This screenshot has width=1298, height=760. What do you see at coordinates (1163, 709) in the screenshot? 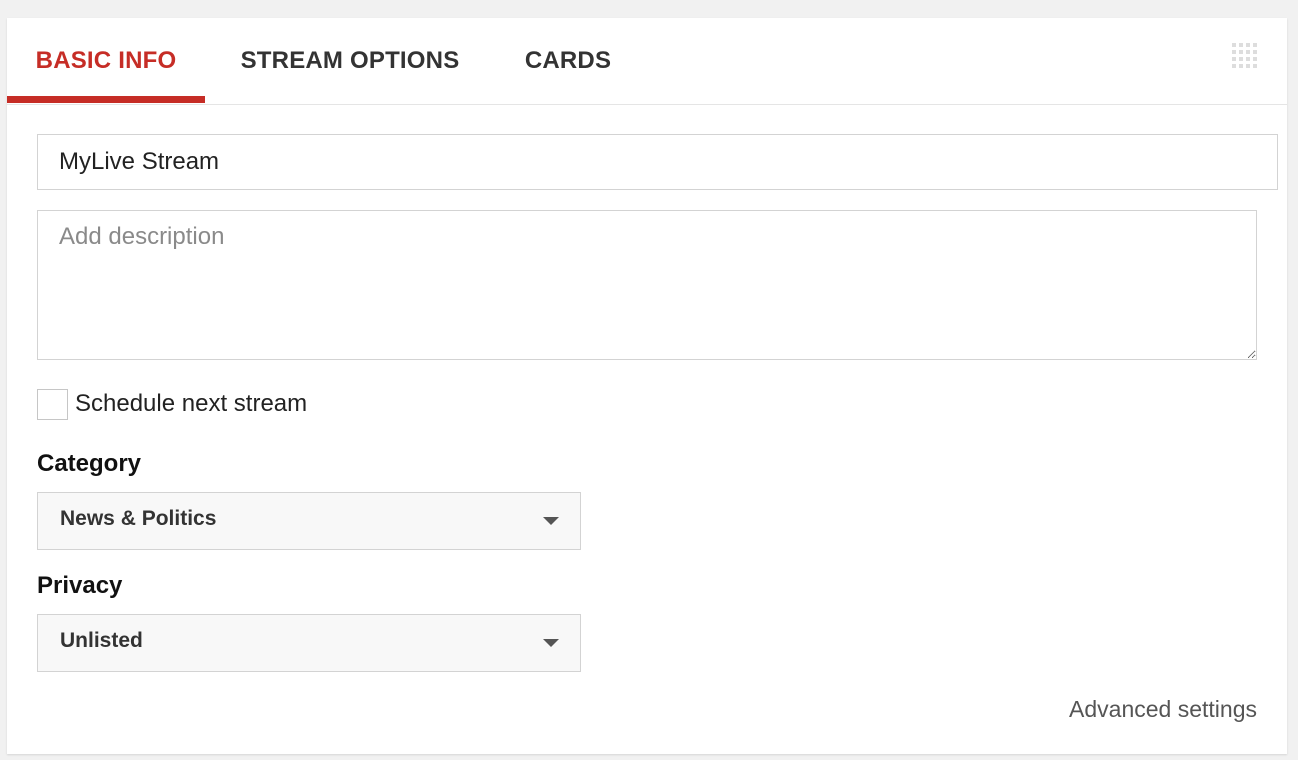
I see `advanced-settings-link: Advanced settings` at bounding box center [1163, 709].